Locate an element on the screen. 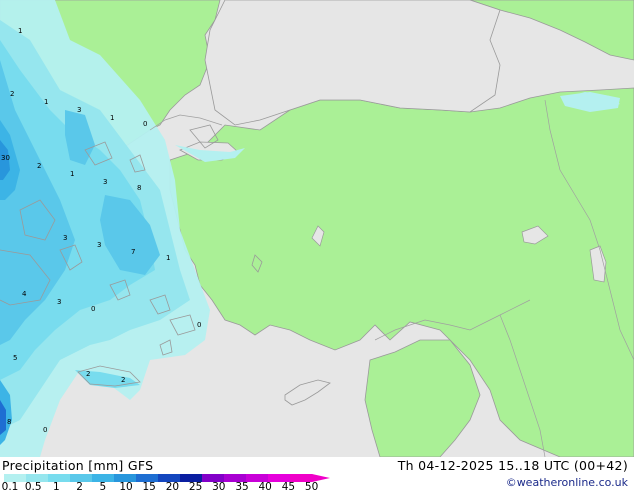 This screenshot has height=493, width=634. legend-tick-label: 45 is located at coordinates (288, 487).